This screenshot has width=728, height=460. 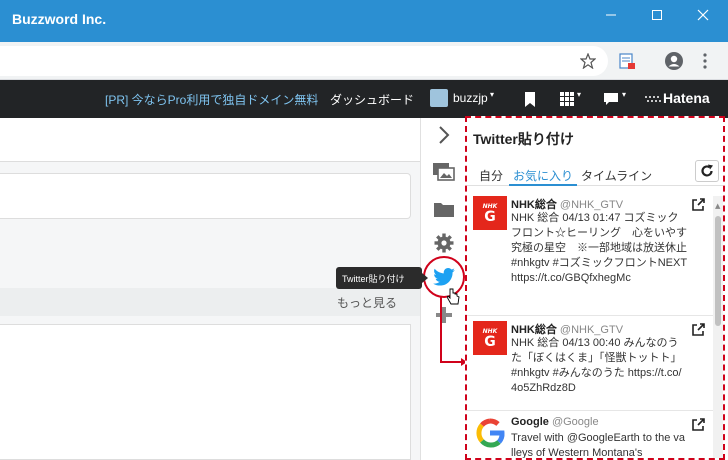 I want to click on google-avatar-icon, so click(x=490, y=433).